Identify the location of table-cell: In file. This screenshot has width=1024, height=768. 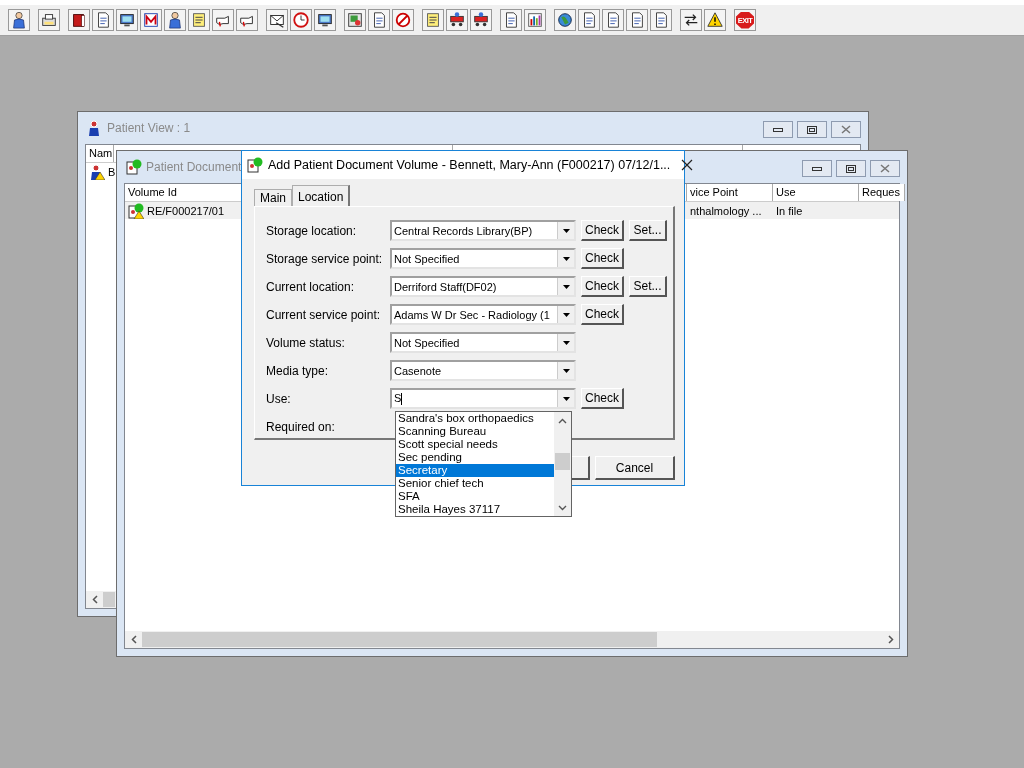
(789, 210).